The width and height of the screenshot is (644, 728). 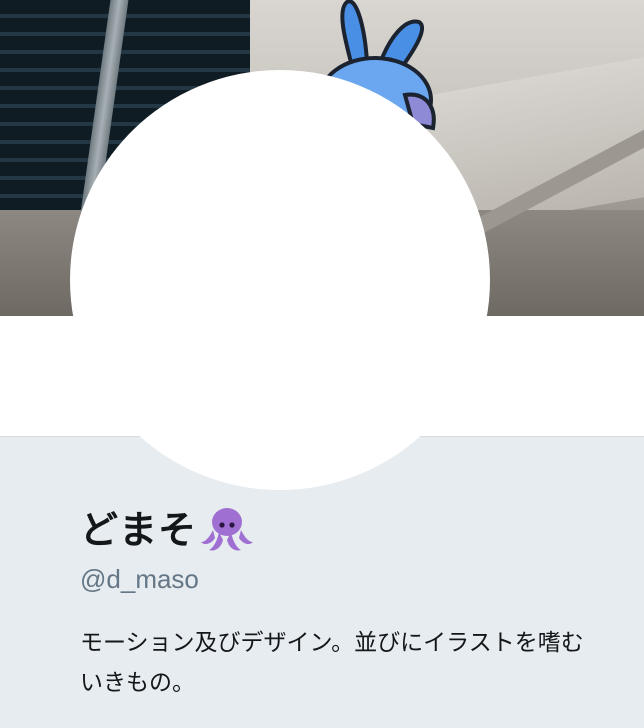 I want to click on display-name: どまそ, so click(x=350, y=530).